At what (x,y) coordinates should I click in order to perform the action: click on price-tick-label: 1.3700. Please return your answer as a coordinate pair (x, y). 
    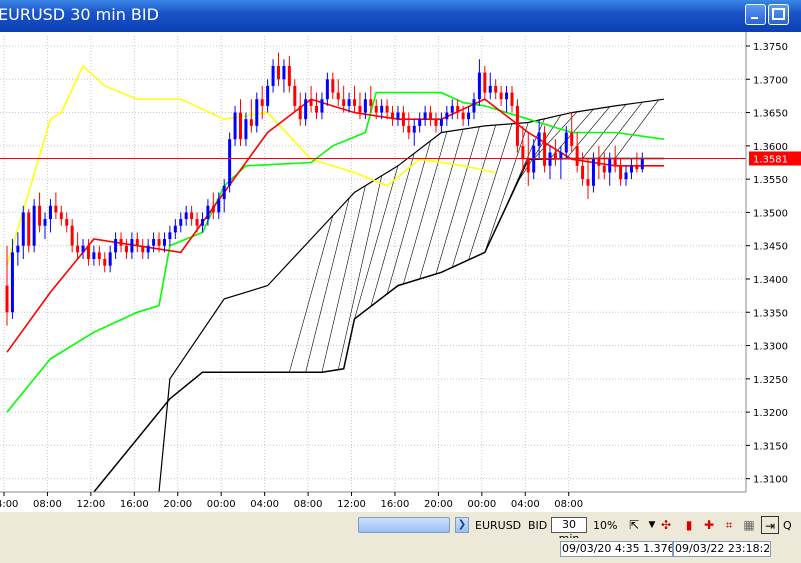
    Looking at the image, I should click on (770, 80).